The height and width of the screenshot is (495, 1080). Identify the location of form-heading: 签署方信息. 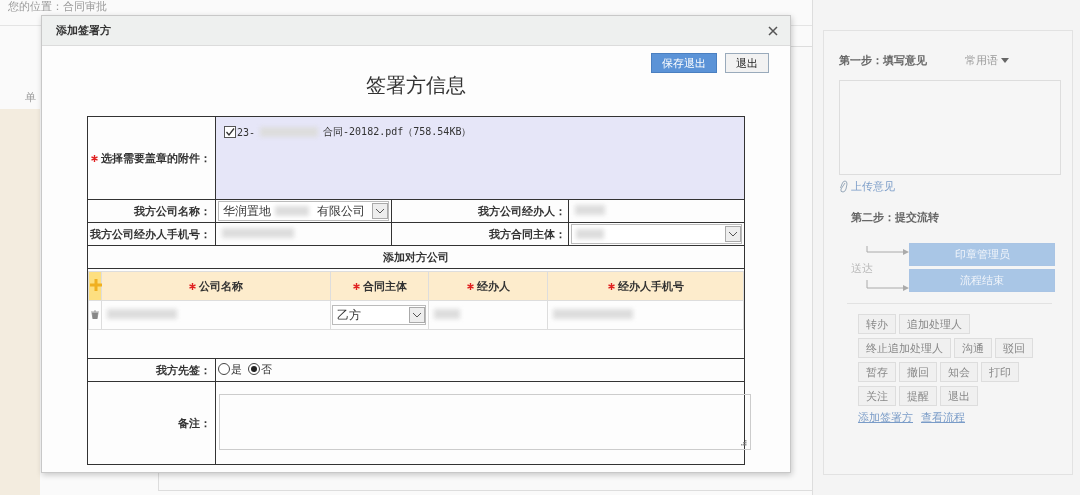
(416, 85).